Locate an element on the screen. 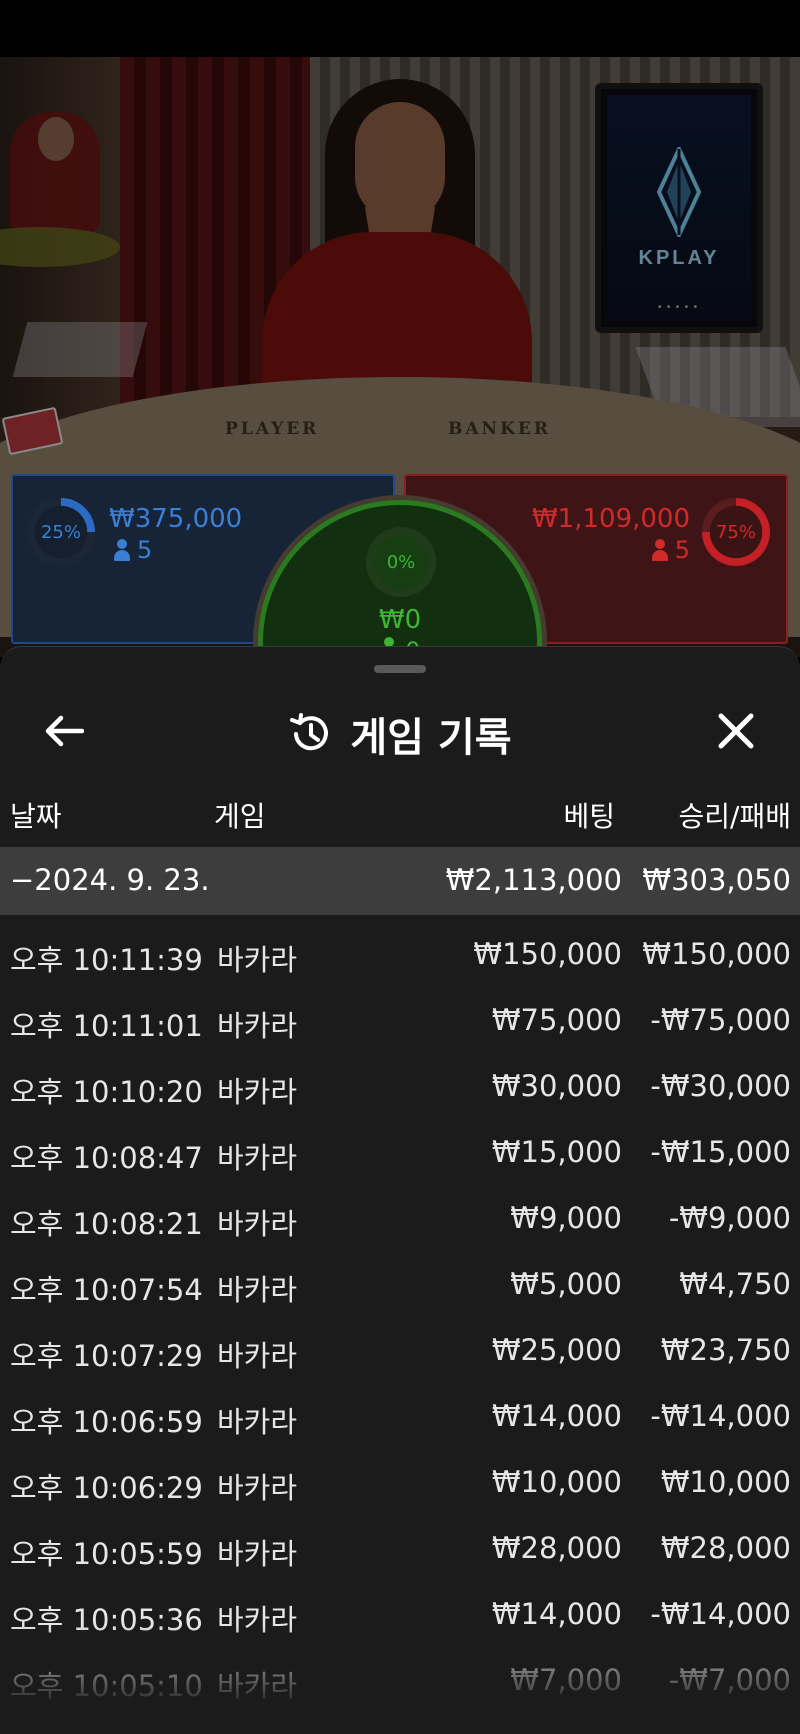  row-win-loss: ₩28,000 is located at coordinates (725, 1548).